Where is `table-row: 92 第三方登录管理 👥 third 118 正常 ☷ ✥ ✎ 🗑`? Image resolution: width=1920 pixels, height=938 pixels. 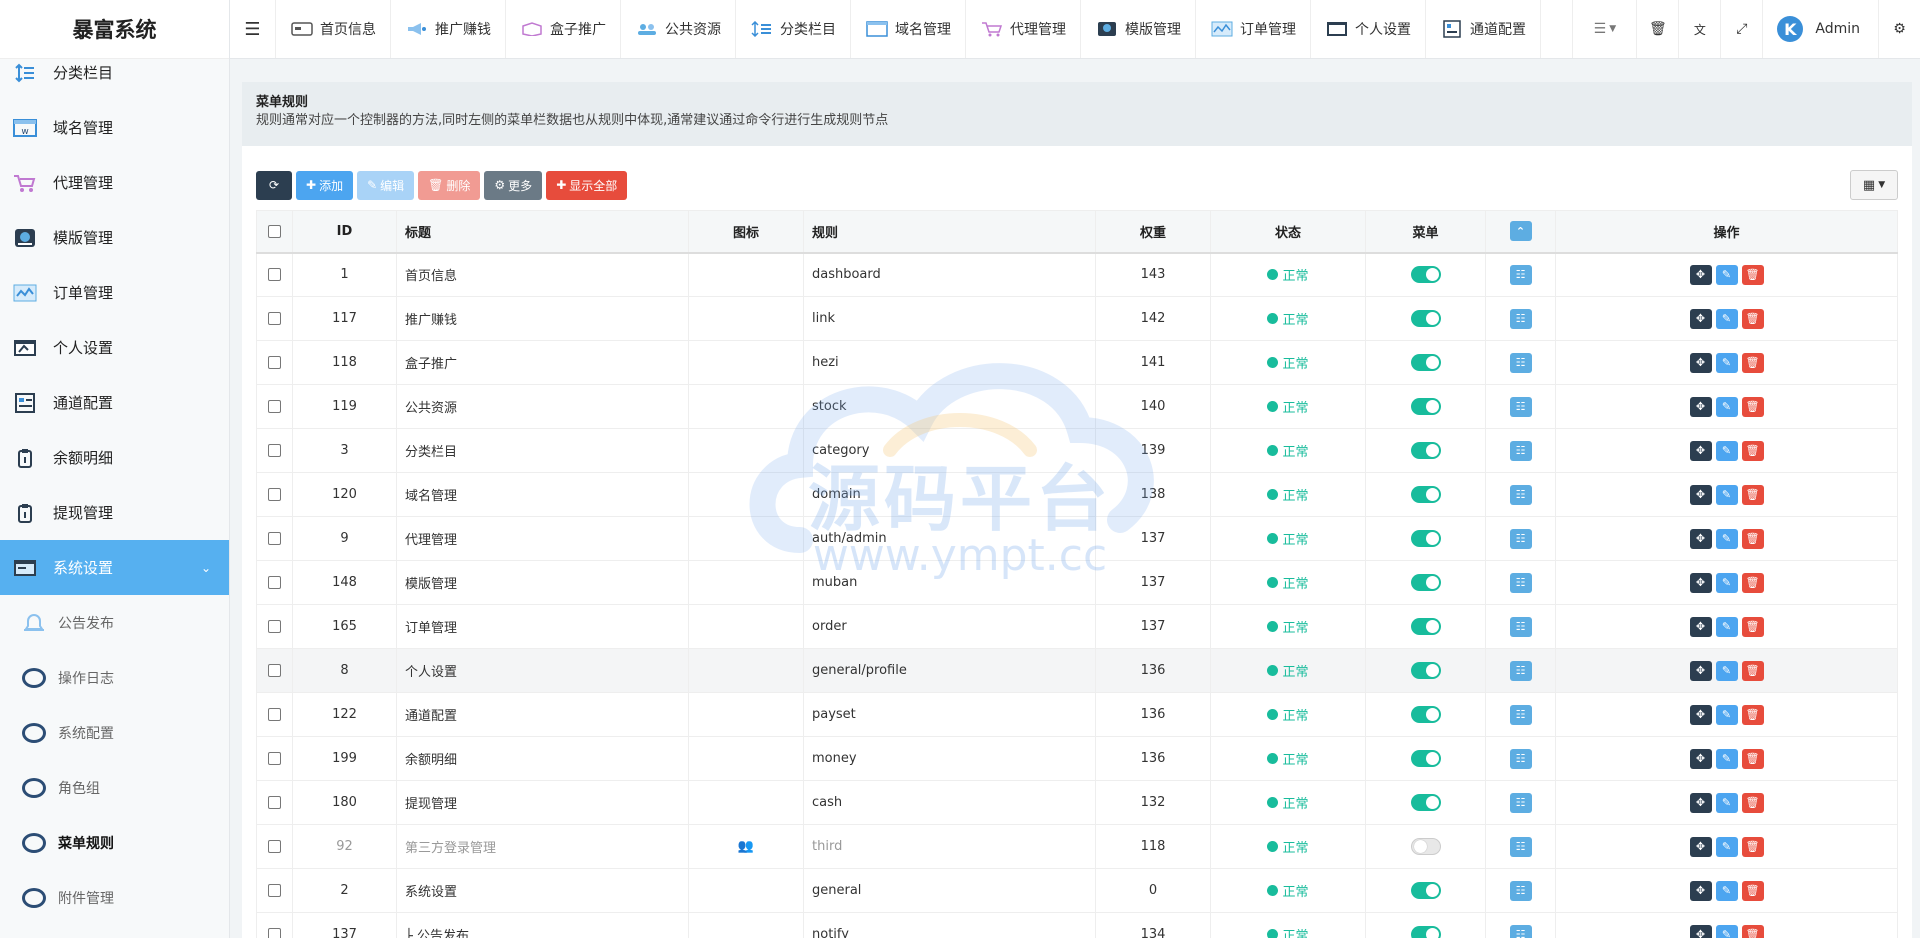
table-row: 92 第三方登录管理 👥 third 118 正常 ☷ ✥ ✎ 🗑 is located at coordinates (1077, 846).